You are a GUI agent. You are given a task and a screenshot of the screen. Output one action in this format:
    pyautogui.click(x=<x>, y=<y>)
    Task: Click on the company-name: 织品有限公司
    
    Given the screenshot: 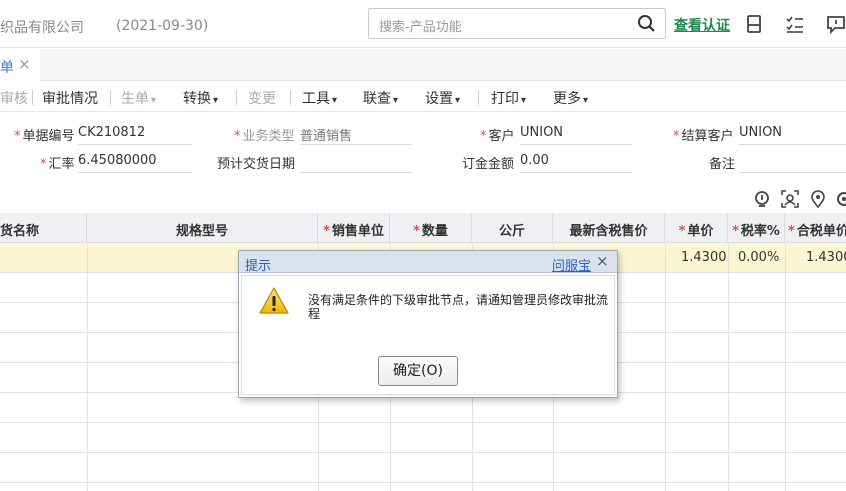 What is the action you would take?
    pyautogui.click(x=42, y=28)
    